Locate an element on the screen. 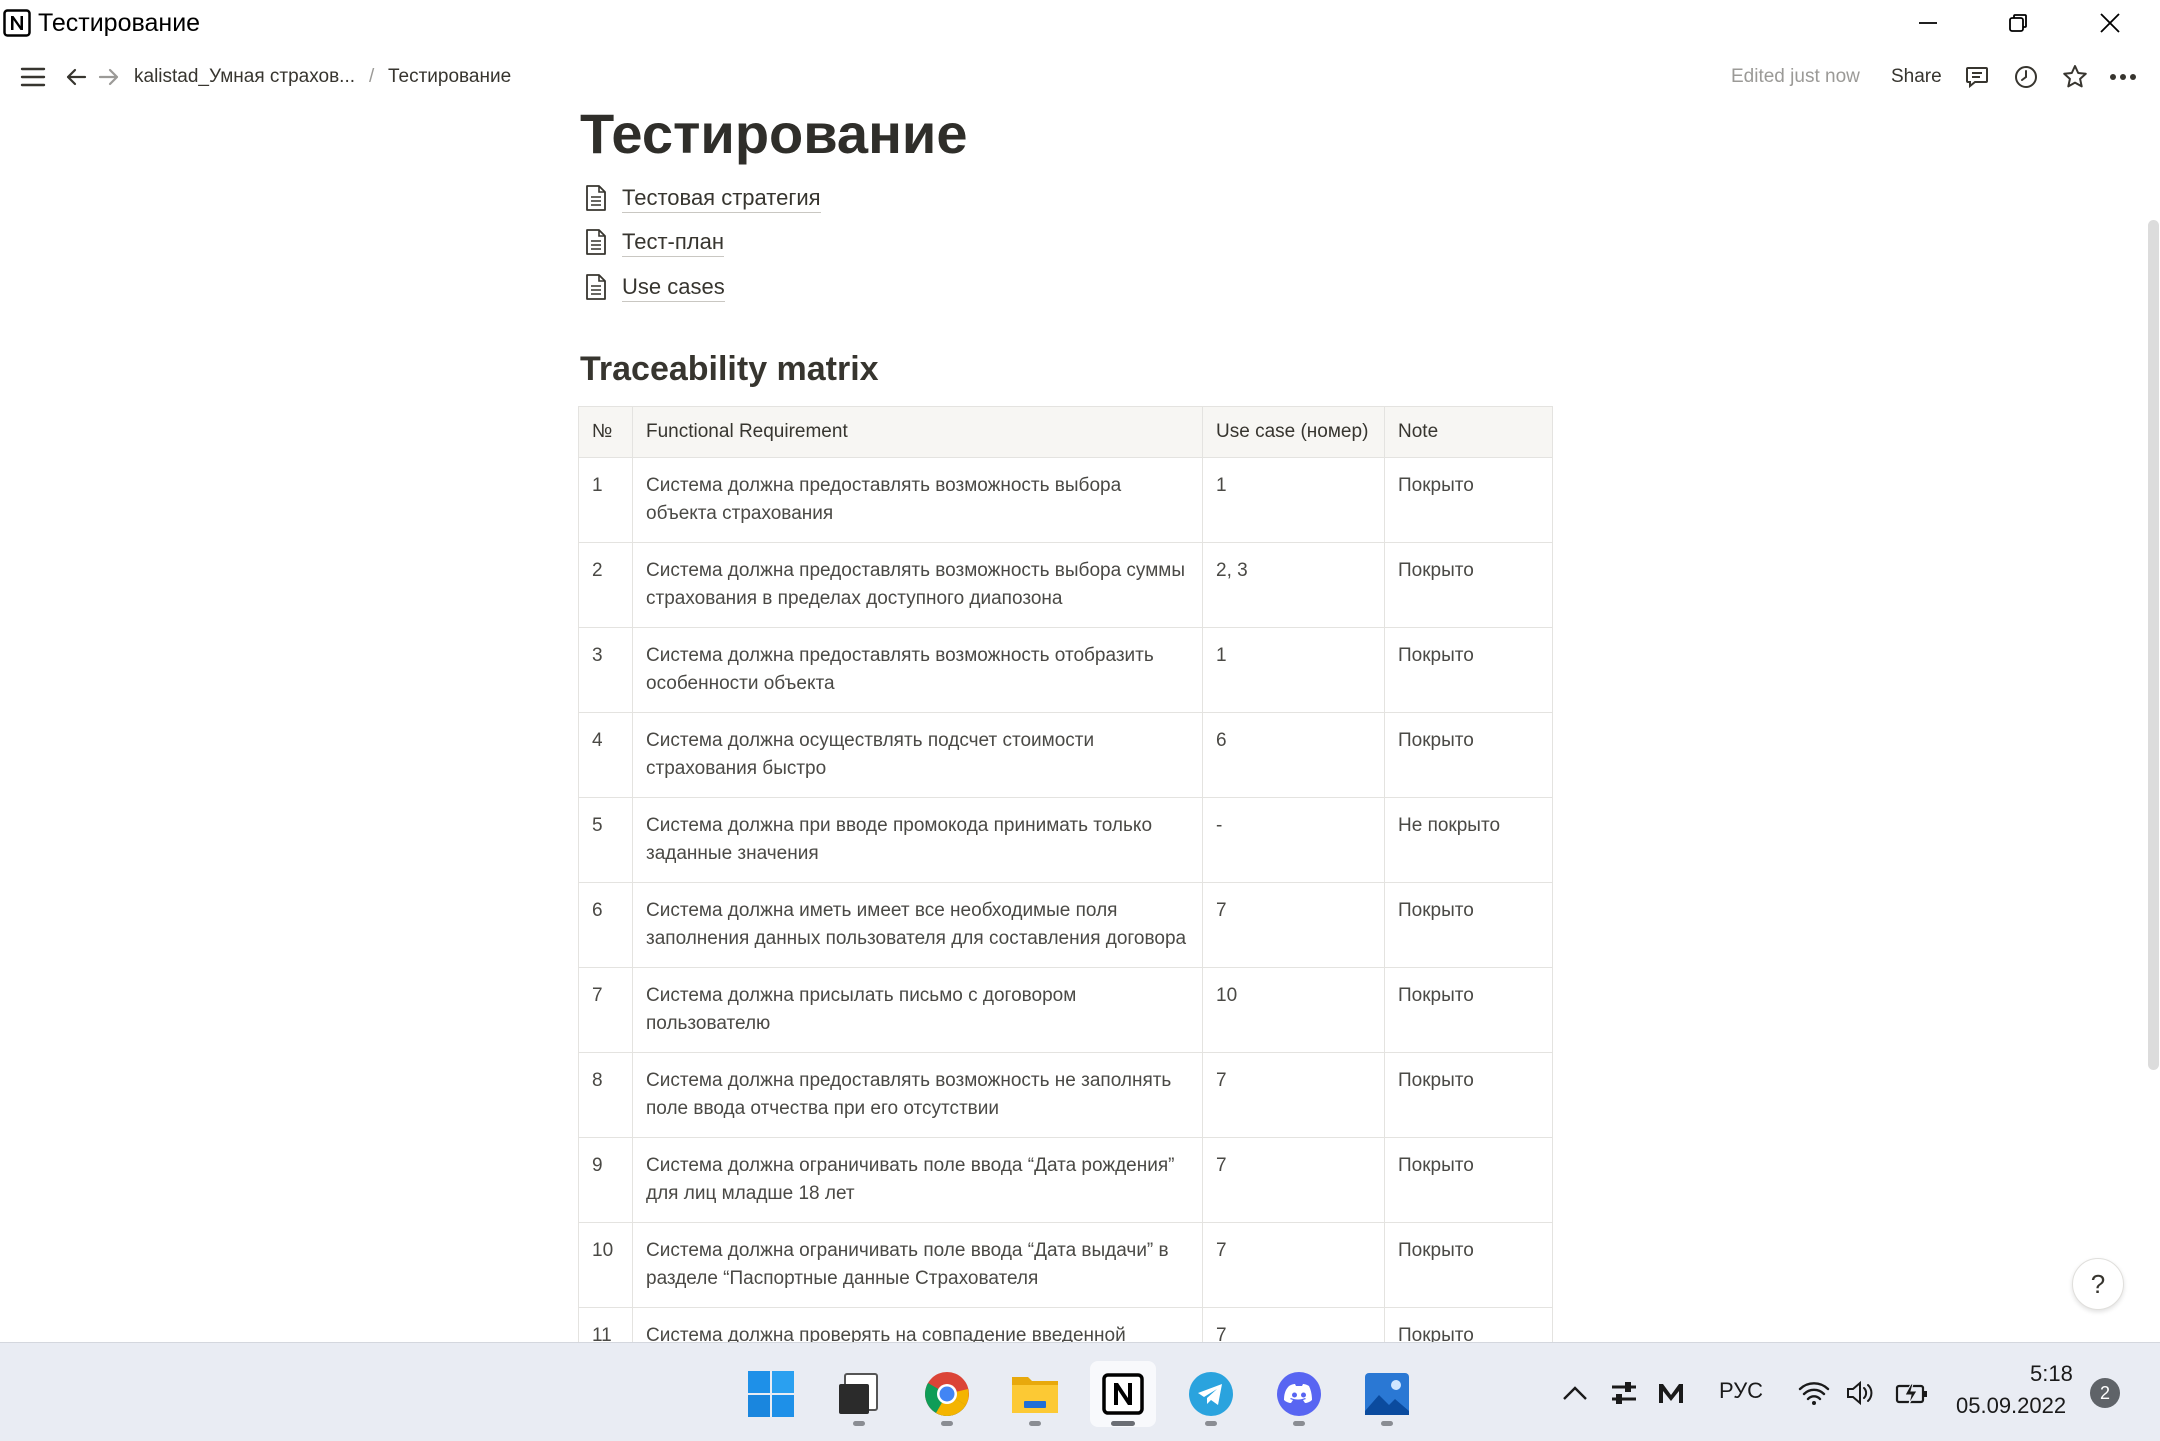 The width and height of the screenshot is (2160, 1441). tray-settings-button is located at coordinates (1624, 1393).